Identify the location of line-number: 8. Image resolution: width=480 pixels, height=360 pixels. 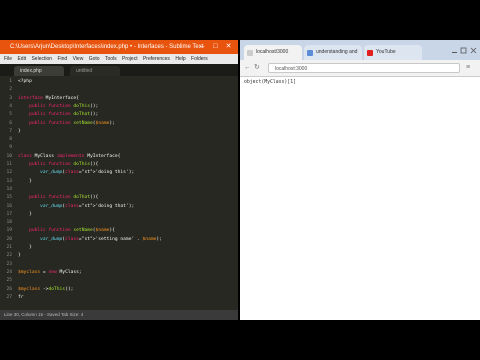
(10, 140).